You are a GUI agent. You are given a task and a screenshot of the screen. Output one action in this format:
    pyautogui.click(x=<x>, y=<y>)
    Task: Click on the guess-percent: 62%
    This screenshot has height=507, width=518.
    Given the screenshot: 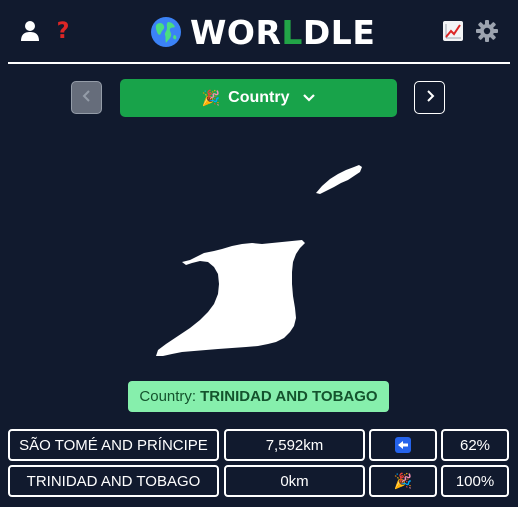 What is the action you would take?
    pyautogui.click(x=475, y=445)
    